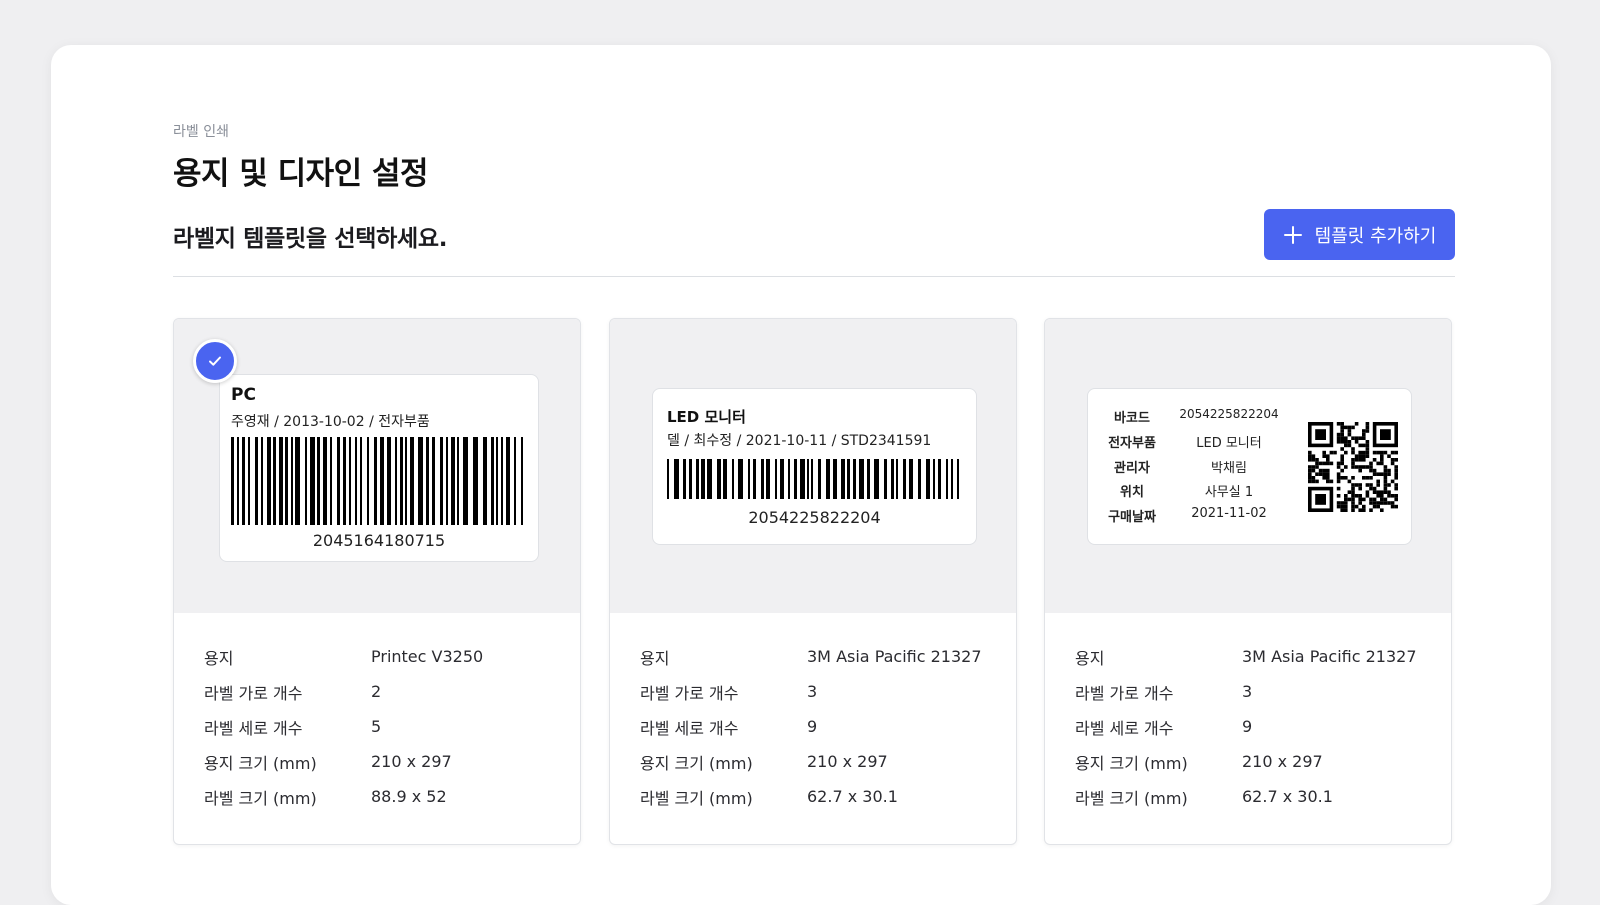  I want to click on info-value: 2, so click(376, 691).